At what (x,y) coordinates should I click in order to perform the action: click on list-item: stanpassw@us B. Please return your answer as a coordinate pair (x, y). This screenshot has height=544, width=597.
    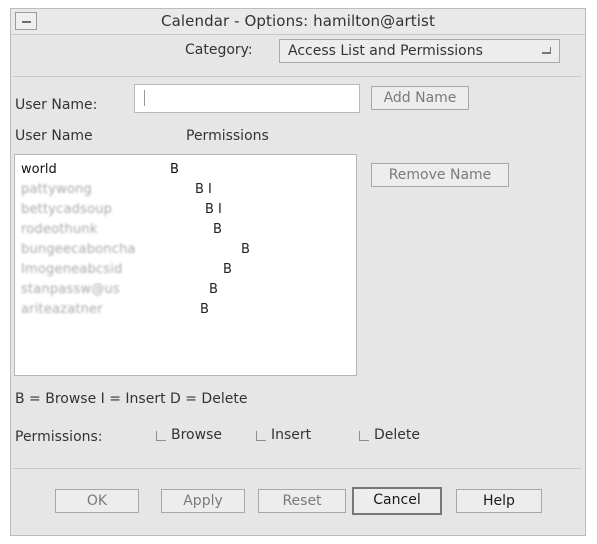
    Looking at the image, I should click on (185, 292).